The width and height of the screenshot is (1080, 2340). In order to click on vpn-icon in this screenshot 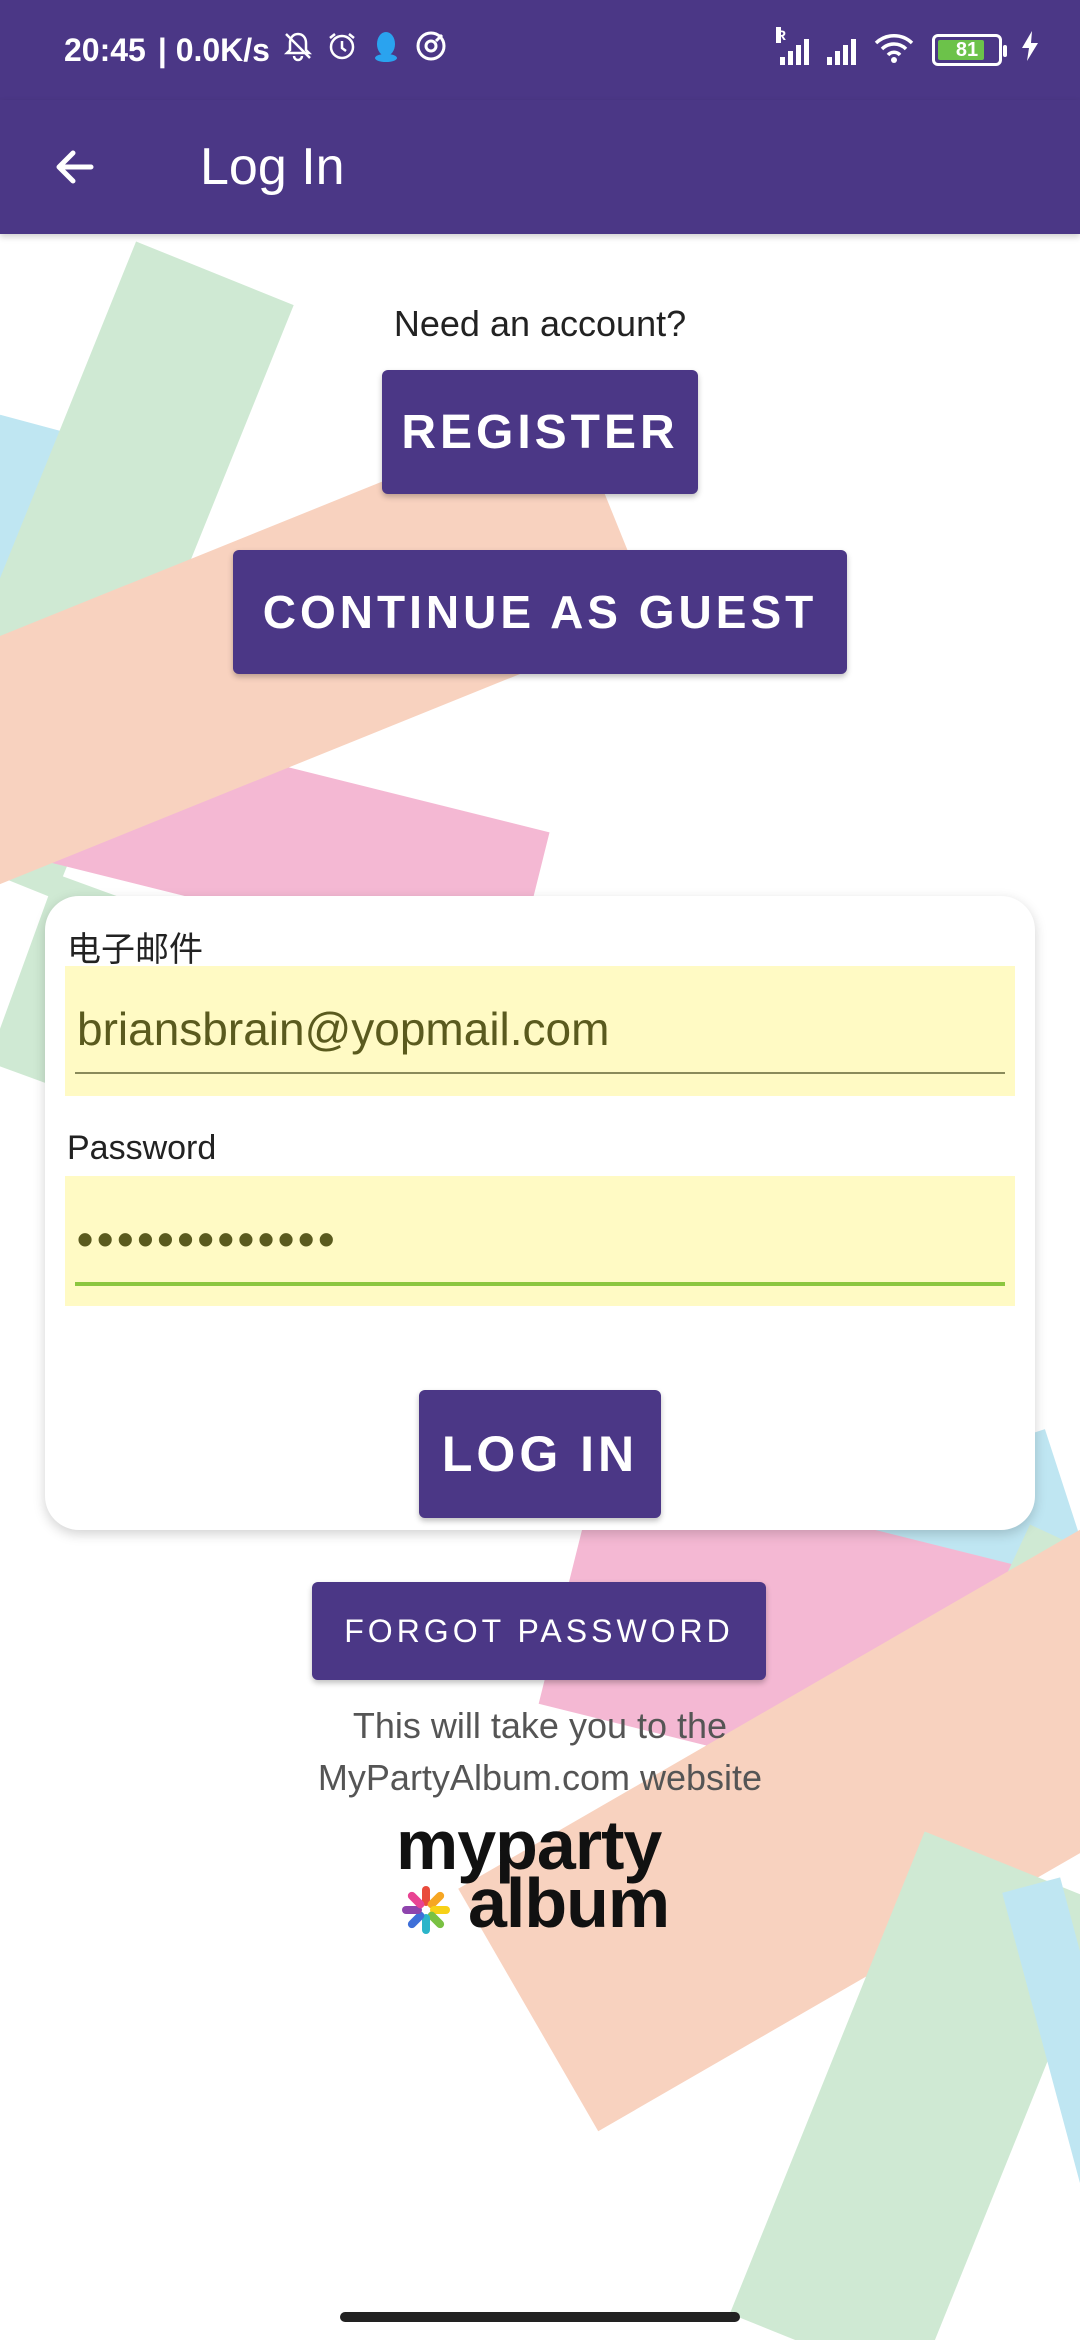, I will do `click(431, 50)`.